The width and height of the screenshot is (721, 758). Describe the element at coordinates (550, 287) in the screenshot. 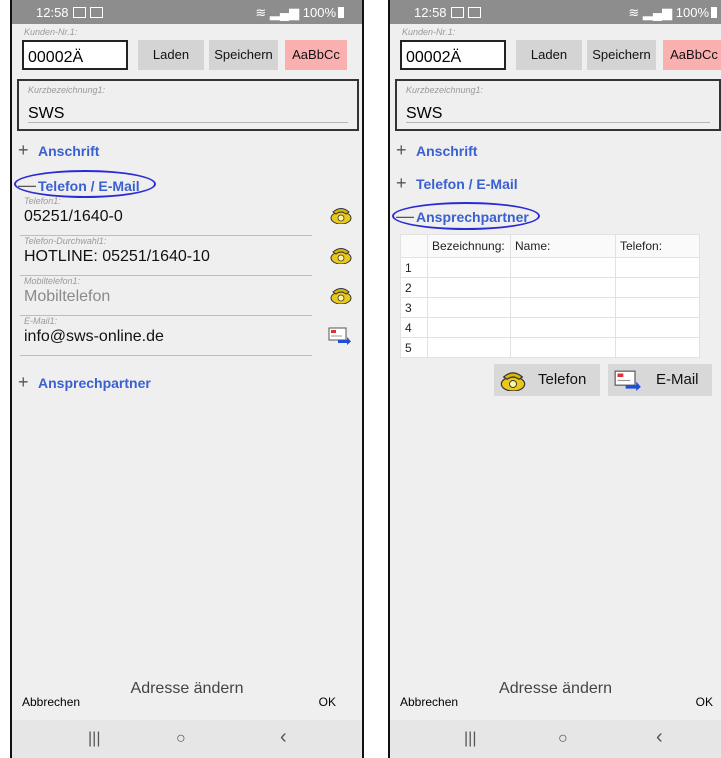

I see `table-row: 2` at that location.